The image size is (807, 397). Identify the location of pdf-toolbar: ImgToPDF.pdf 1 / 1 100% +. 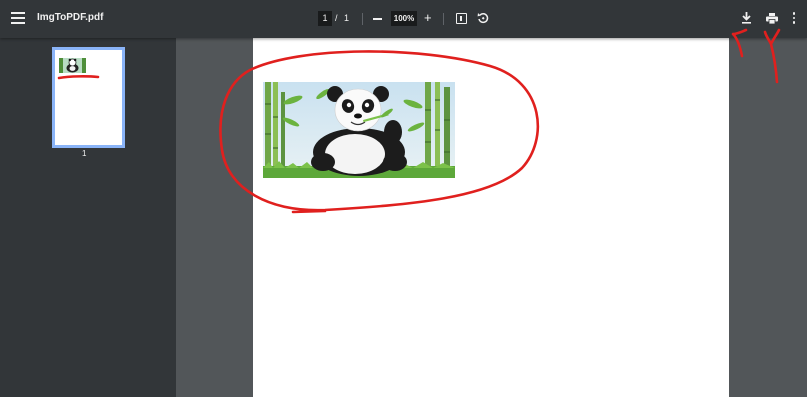
(403, 19).